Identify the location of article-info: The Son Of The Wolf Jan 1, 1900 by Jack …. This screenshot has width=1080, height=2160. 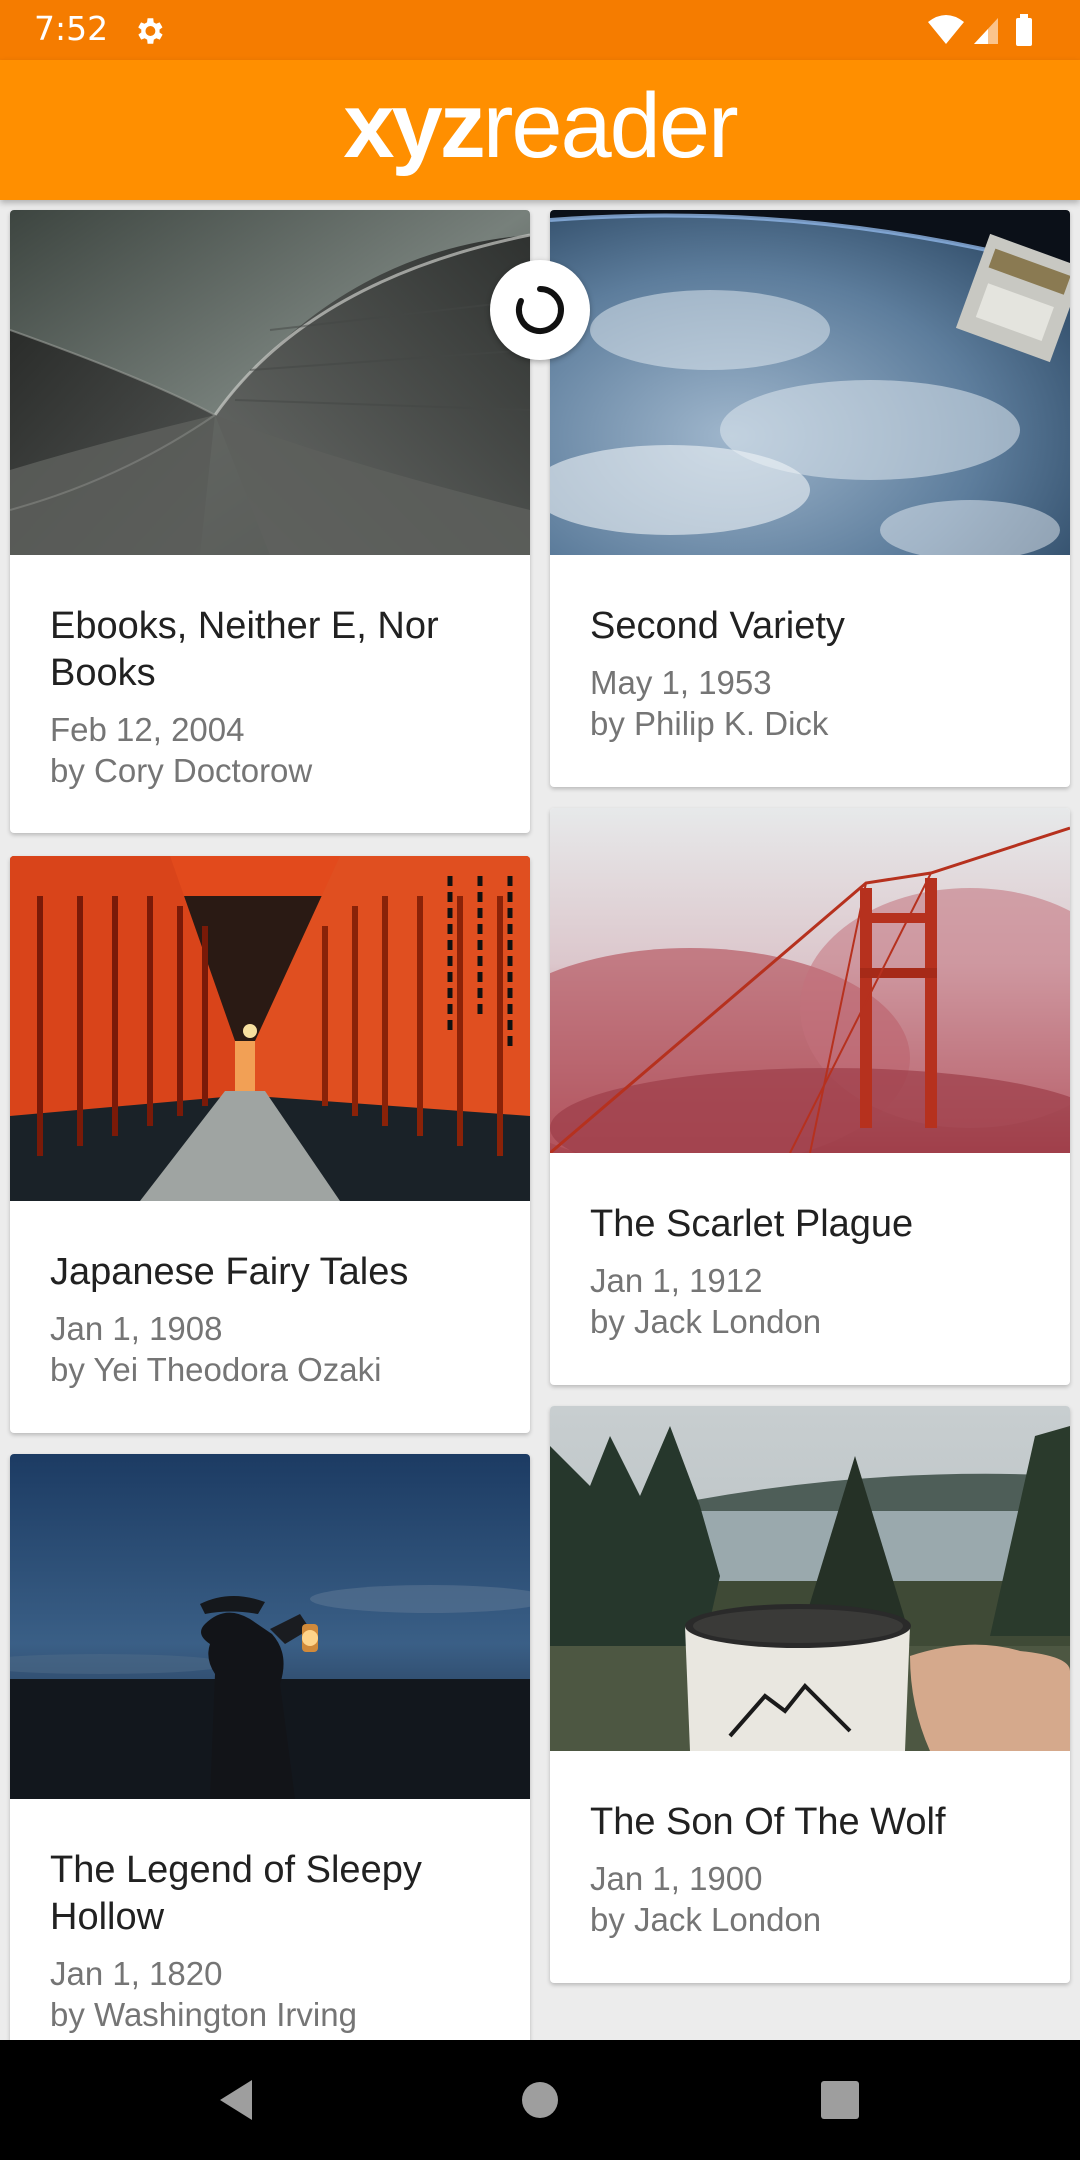
(810, 1845).